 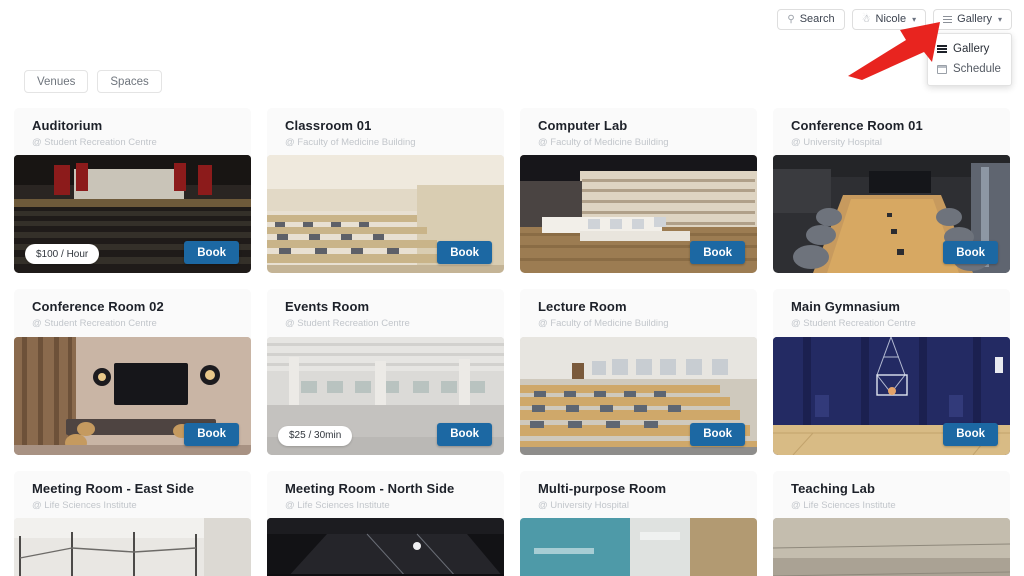 I want to click on price-badge: $25 / 30min, so click(x=315, y=435).